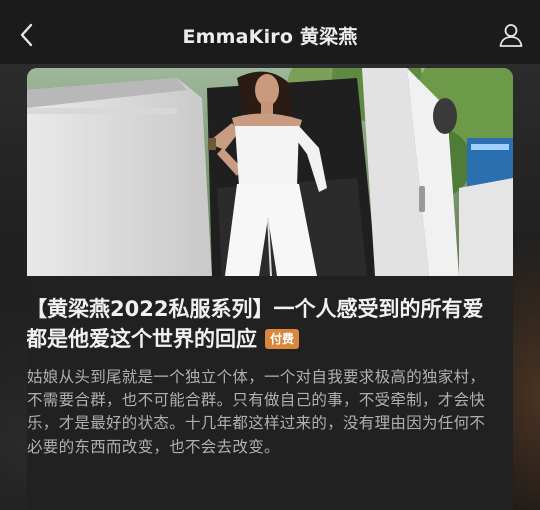 This screenshot has height=510, width=540. Describe the element at coordinates (270, 37) in the screenshot. I see `page-title: EmmaKiro 黄梁燕` at that location.